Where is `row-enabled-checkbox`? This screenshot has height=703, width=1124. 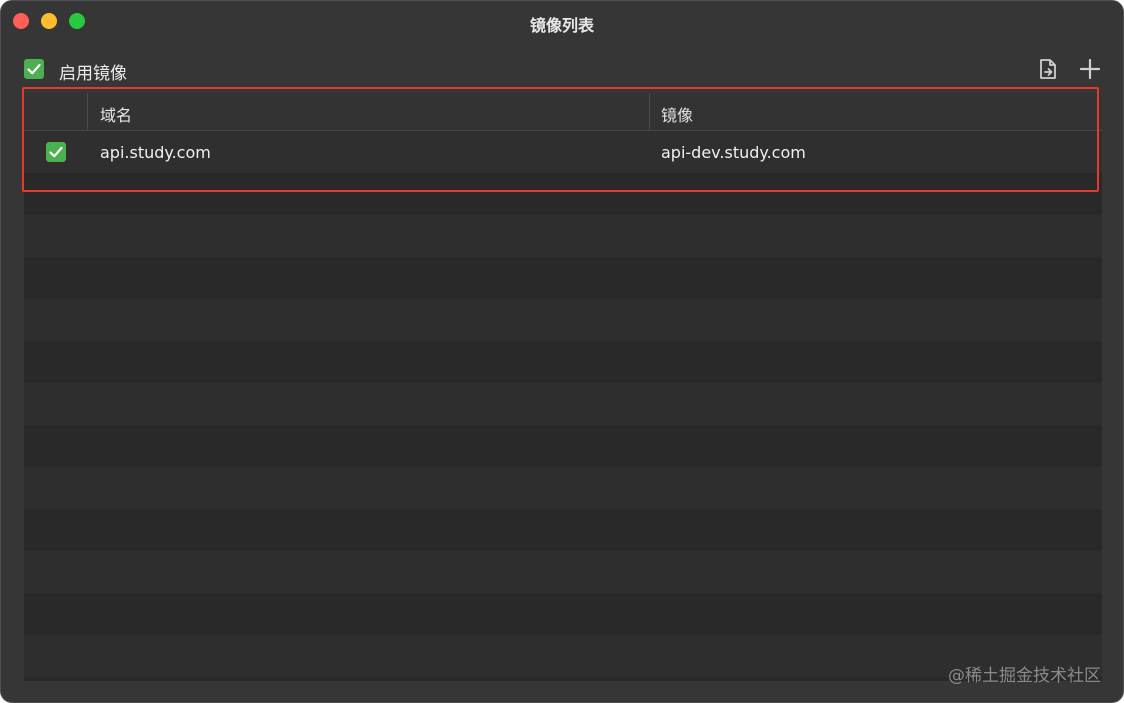 row-enabled-checkbox is located at coordinates (56, 152).